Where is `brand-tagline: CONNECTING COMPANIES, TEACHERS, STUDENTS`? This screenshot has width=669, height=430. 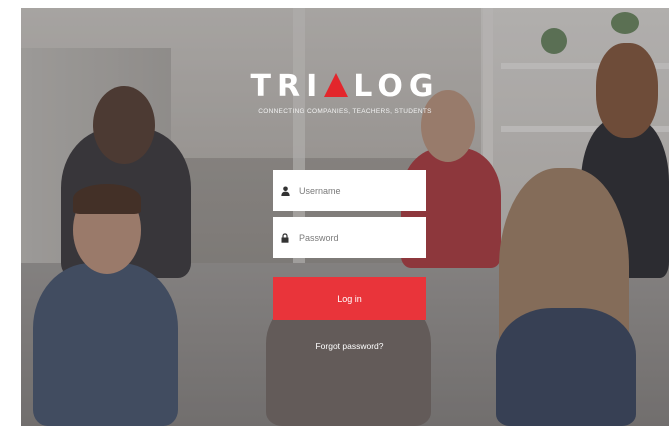 brand-tagline: CONNECTING COMPANIES, TEACHERS, STUDENTS is located at coordinates (345, 111).